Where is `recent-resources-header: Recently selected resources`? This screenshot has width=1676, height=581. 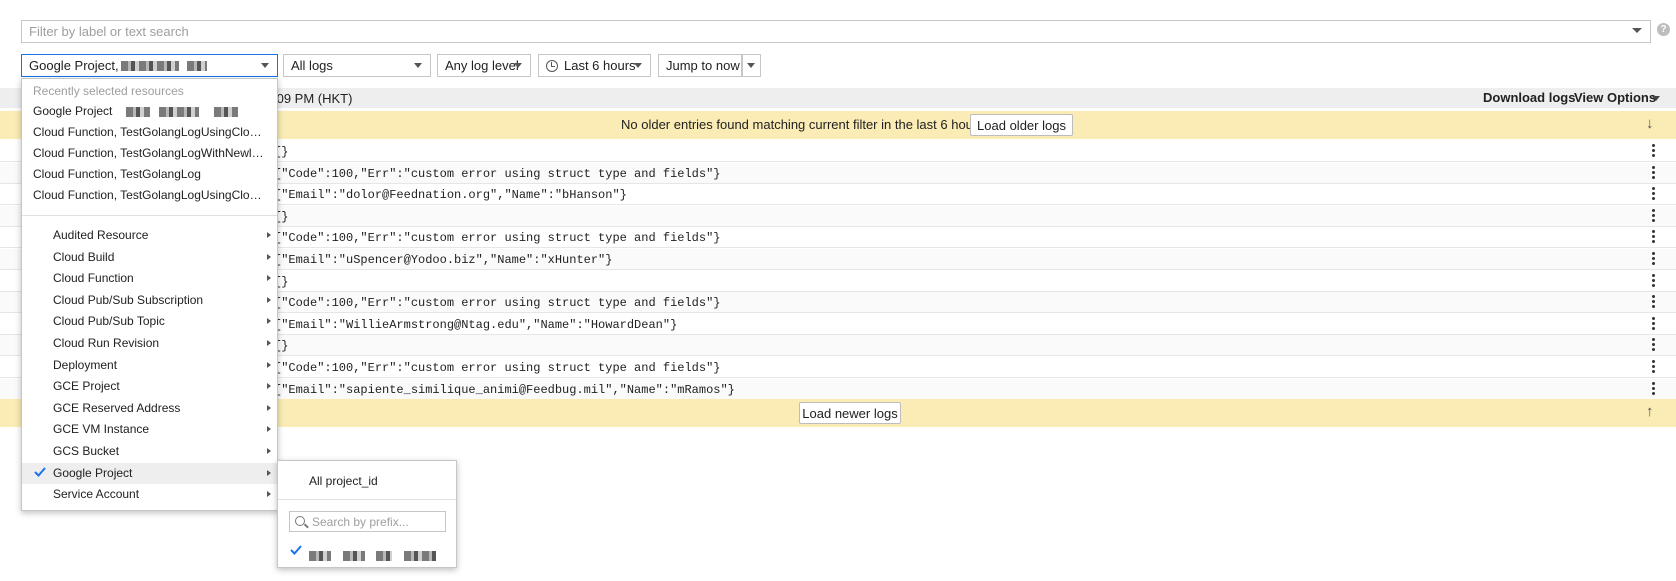
recent-resources-header: Recently selected resources is located at coordinates (108, 91).